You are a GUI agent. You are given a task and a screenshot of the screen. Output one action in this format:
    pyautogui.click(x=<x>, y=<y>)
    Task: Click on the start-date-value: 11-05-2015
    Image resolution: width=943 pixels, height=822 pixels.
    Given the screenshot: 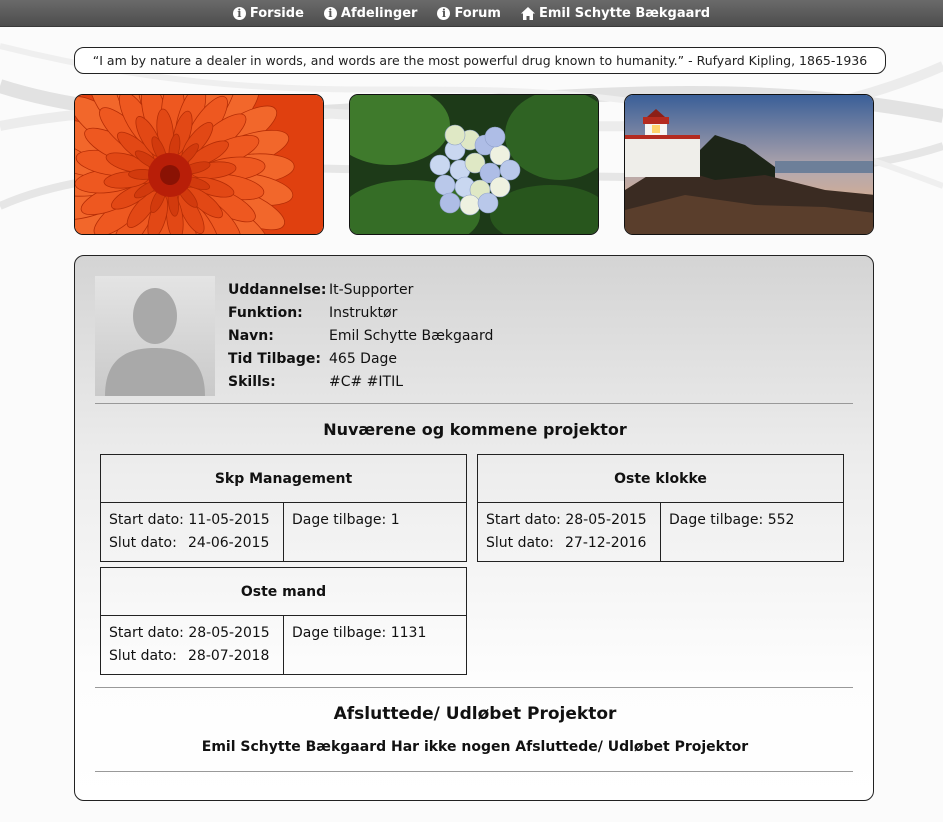 What is the action you would take?
    pyautogui.click(x=229, y=520)
    